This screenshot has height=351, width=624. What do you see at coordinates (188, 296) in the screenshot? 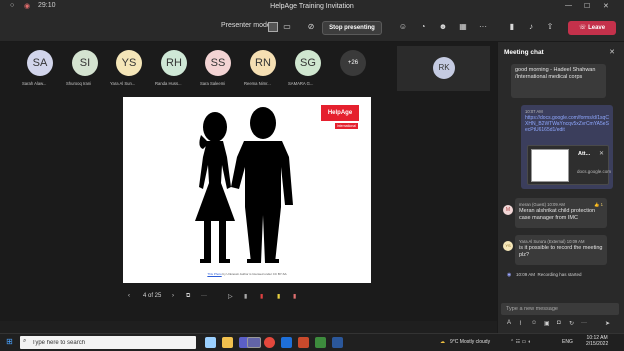
I see `slides-grid-icon: ⧉` at bounding box center [188, 296].